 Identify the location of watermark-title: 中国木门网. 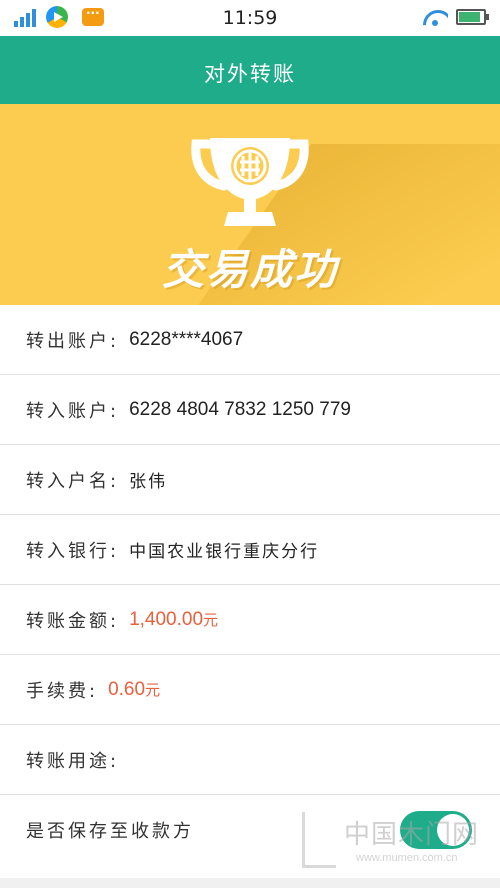
(412, 835).